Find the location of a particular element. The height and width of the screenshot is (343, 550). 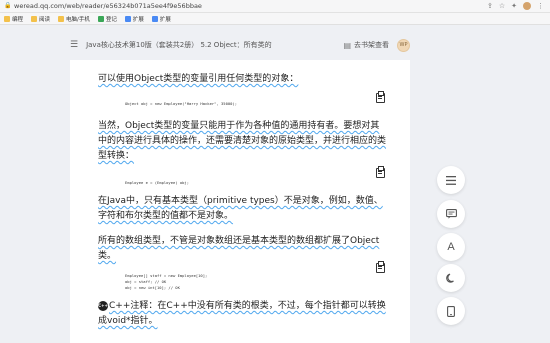

notes-button is located at coordinates (451, 214).